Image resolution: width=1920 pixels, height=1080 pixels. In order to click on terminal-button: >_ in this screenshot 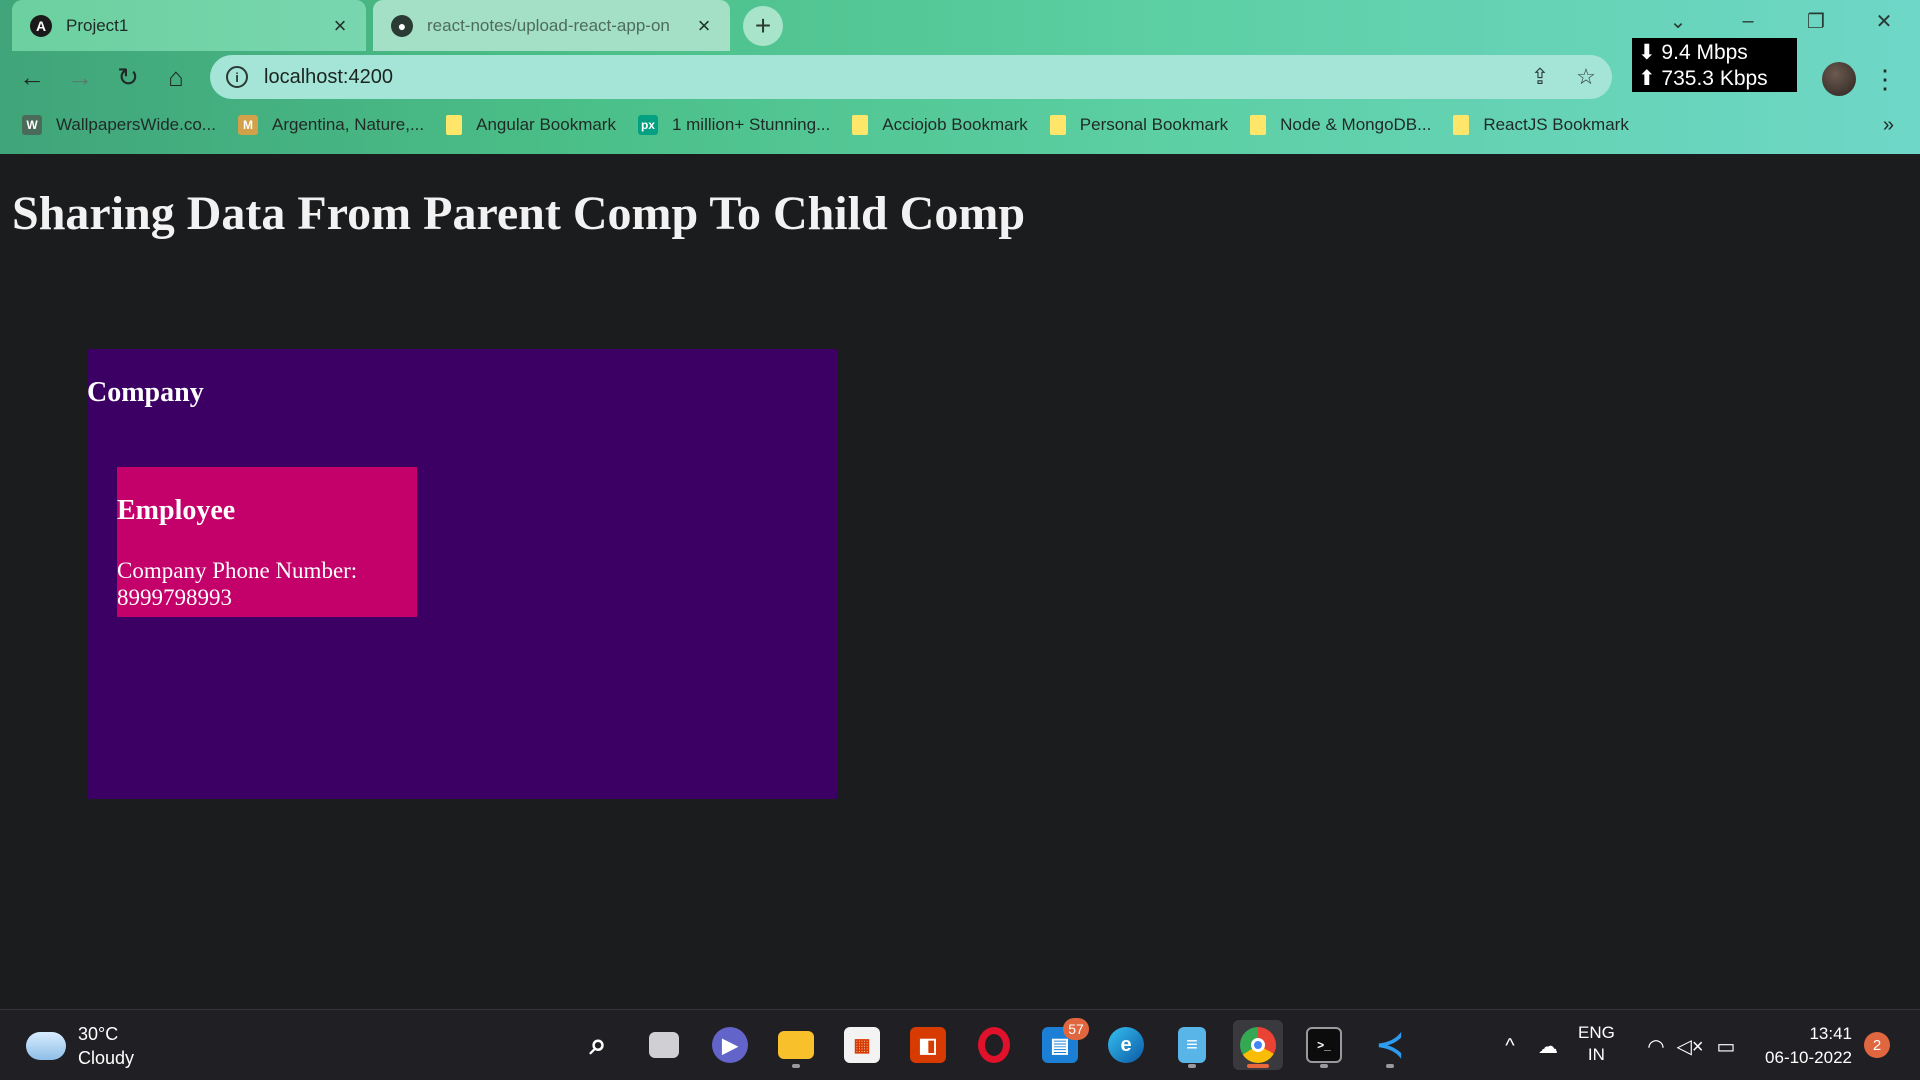, I will do `click(1324, 1045)`.